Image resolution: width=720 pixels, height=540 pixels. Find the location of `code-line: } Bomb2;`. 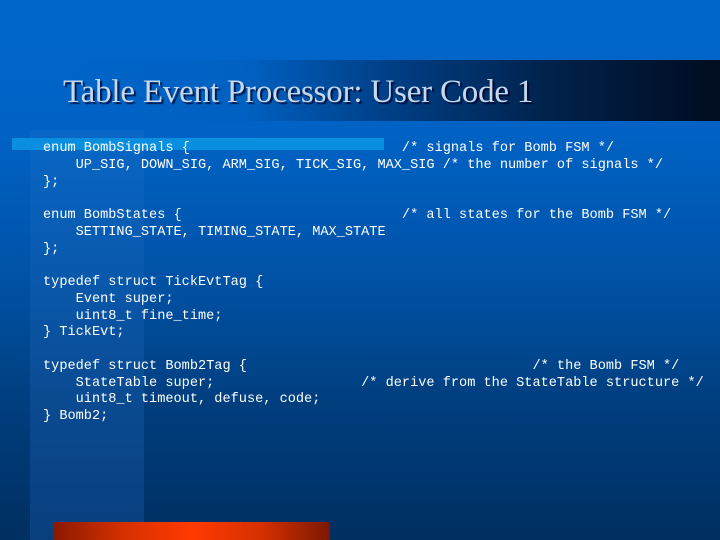

code-line: } Bomb2; is located at coordinates (76, 416).